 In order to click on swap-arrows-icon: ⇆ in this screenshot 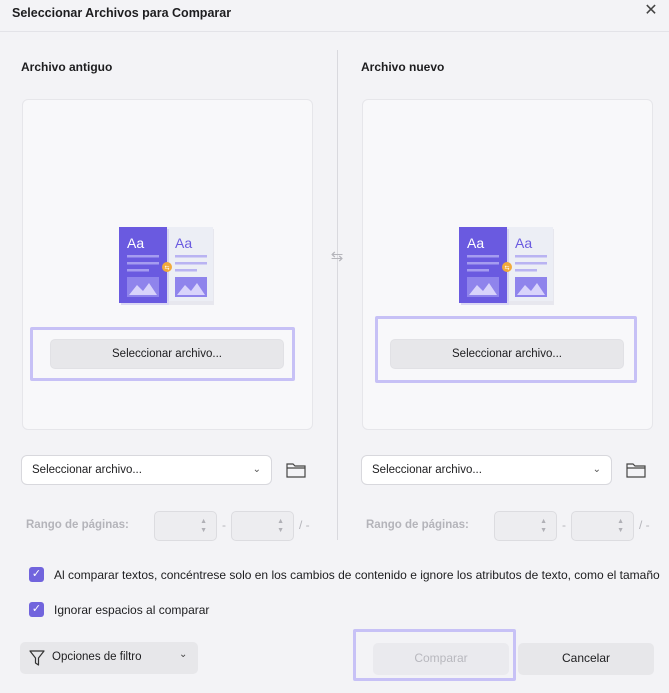, I will do `click(337, 257)`.